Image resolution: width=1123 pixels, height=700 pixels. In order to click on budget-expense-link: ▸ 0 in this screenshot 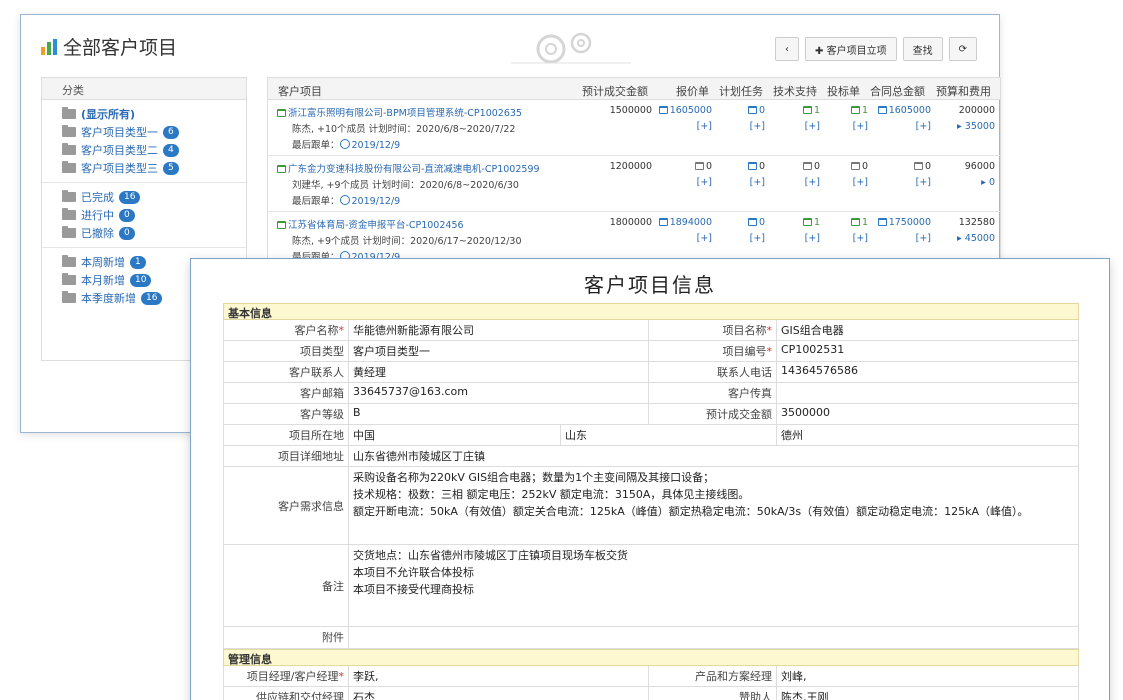, I will do `click(969, 182)`.